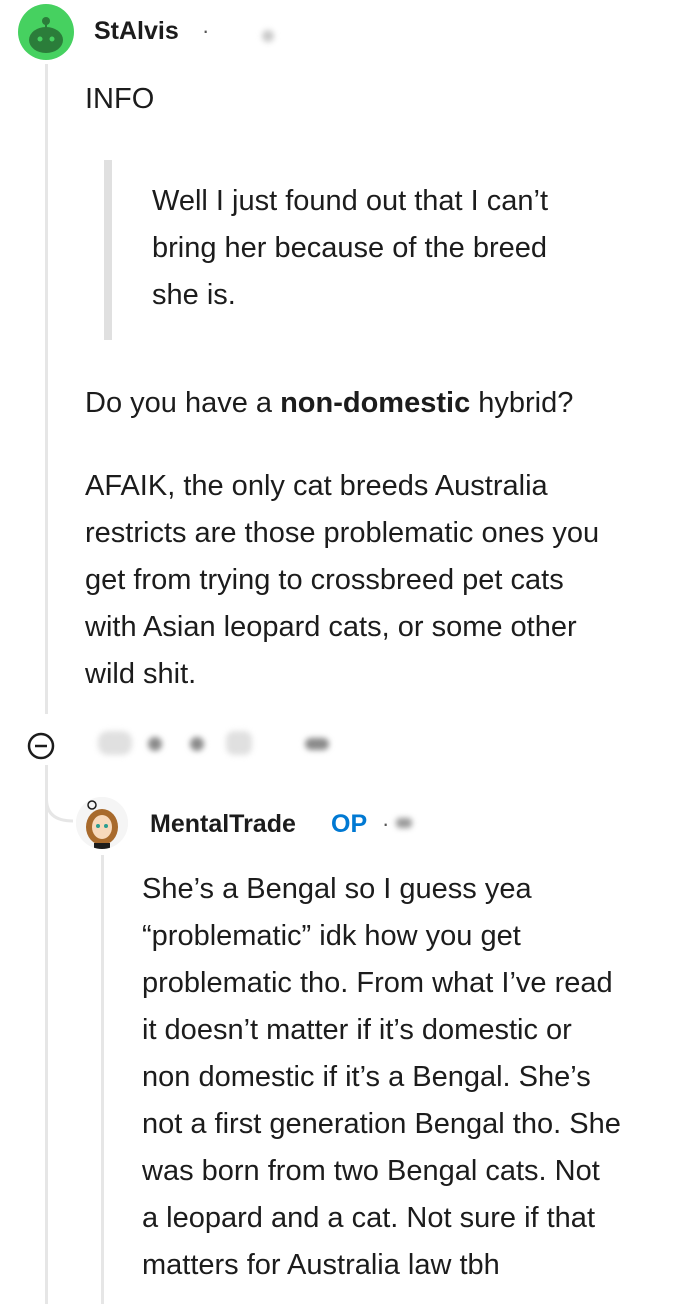 This screenshot has width=700, height=1304. Describe the element at coordinates (108, 250) in the screenshot. I see `blockquote-bar` at that location.